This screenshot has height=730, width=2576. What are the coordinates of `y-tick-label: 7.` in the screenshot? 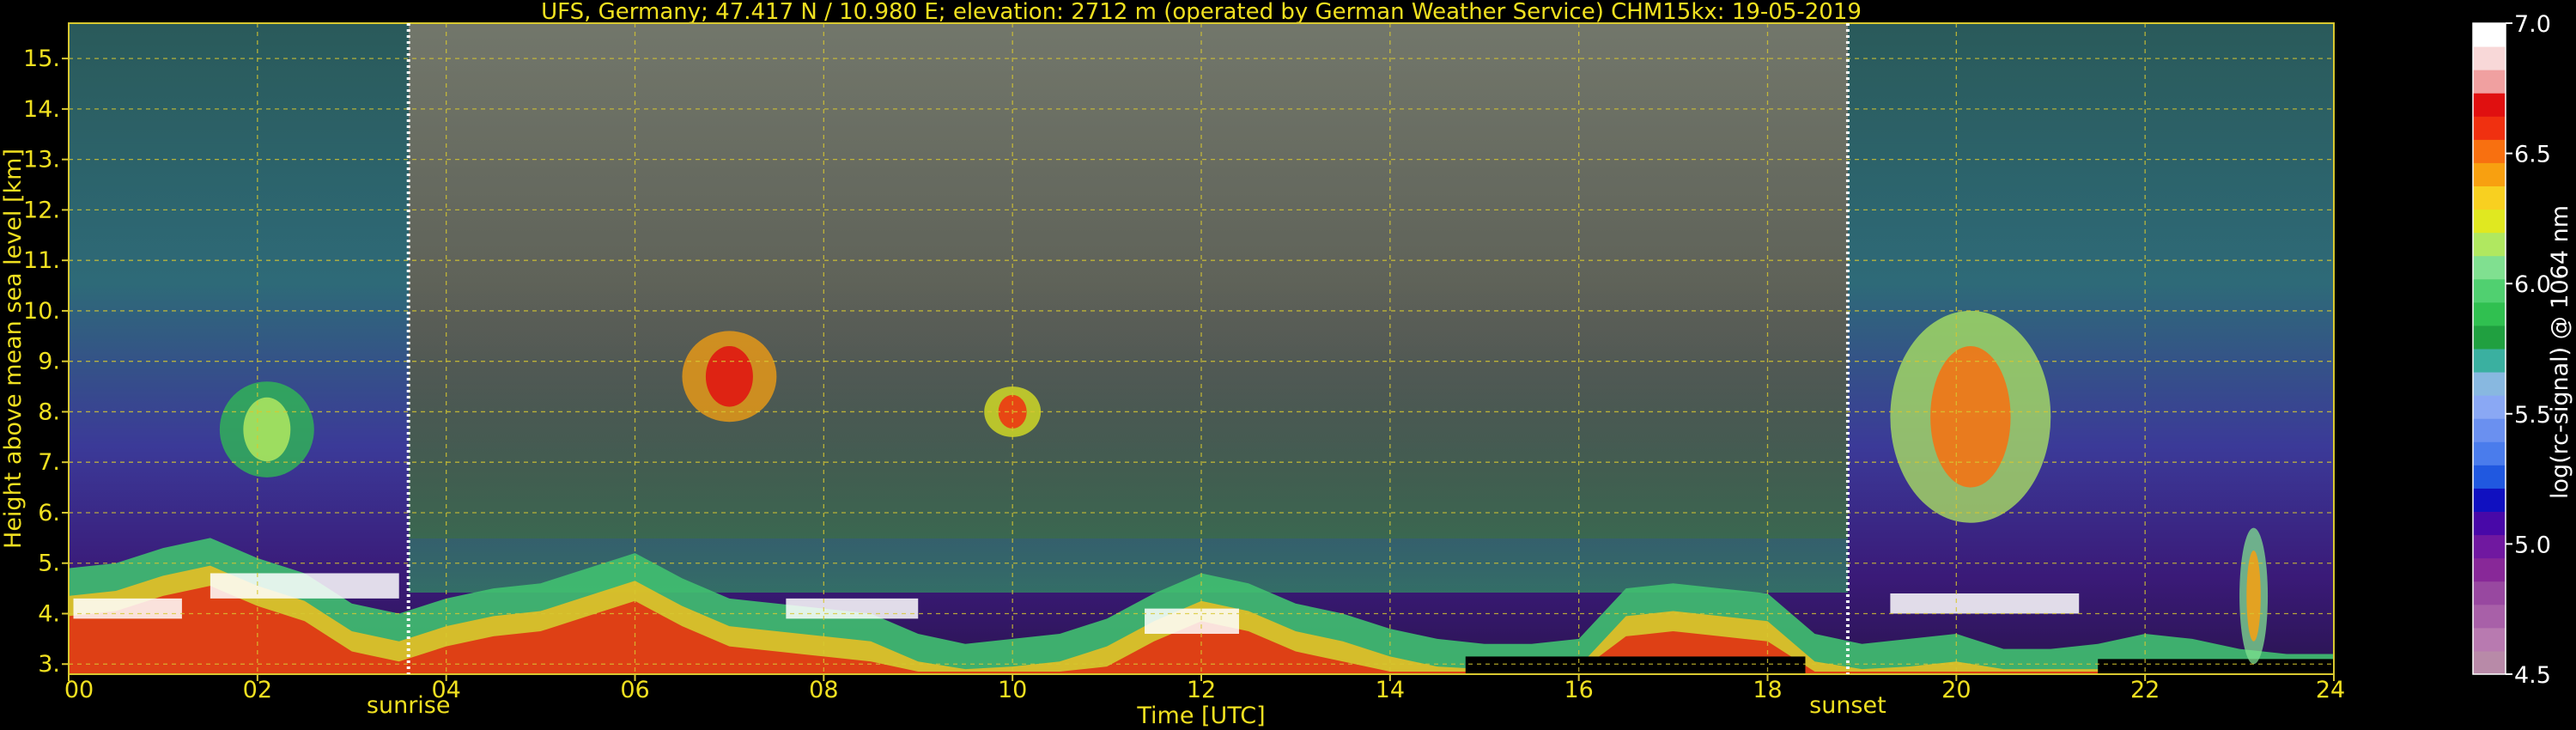 It's located at (49, 462).